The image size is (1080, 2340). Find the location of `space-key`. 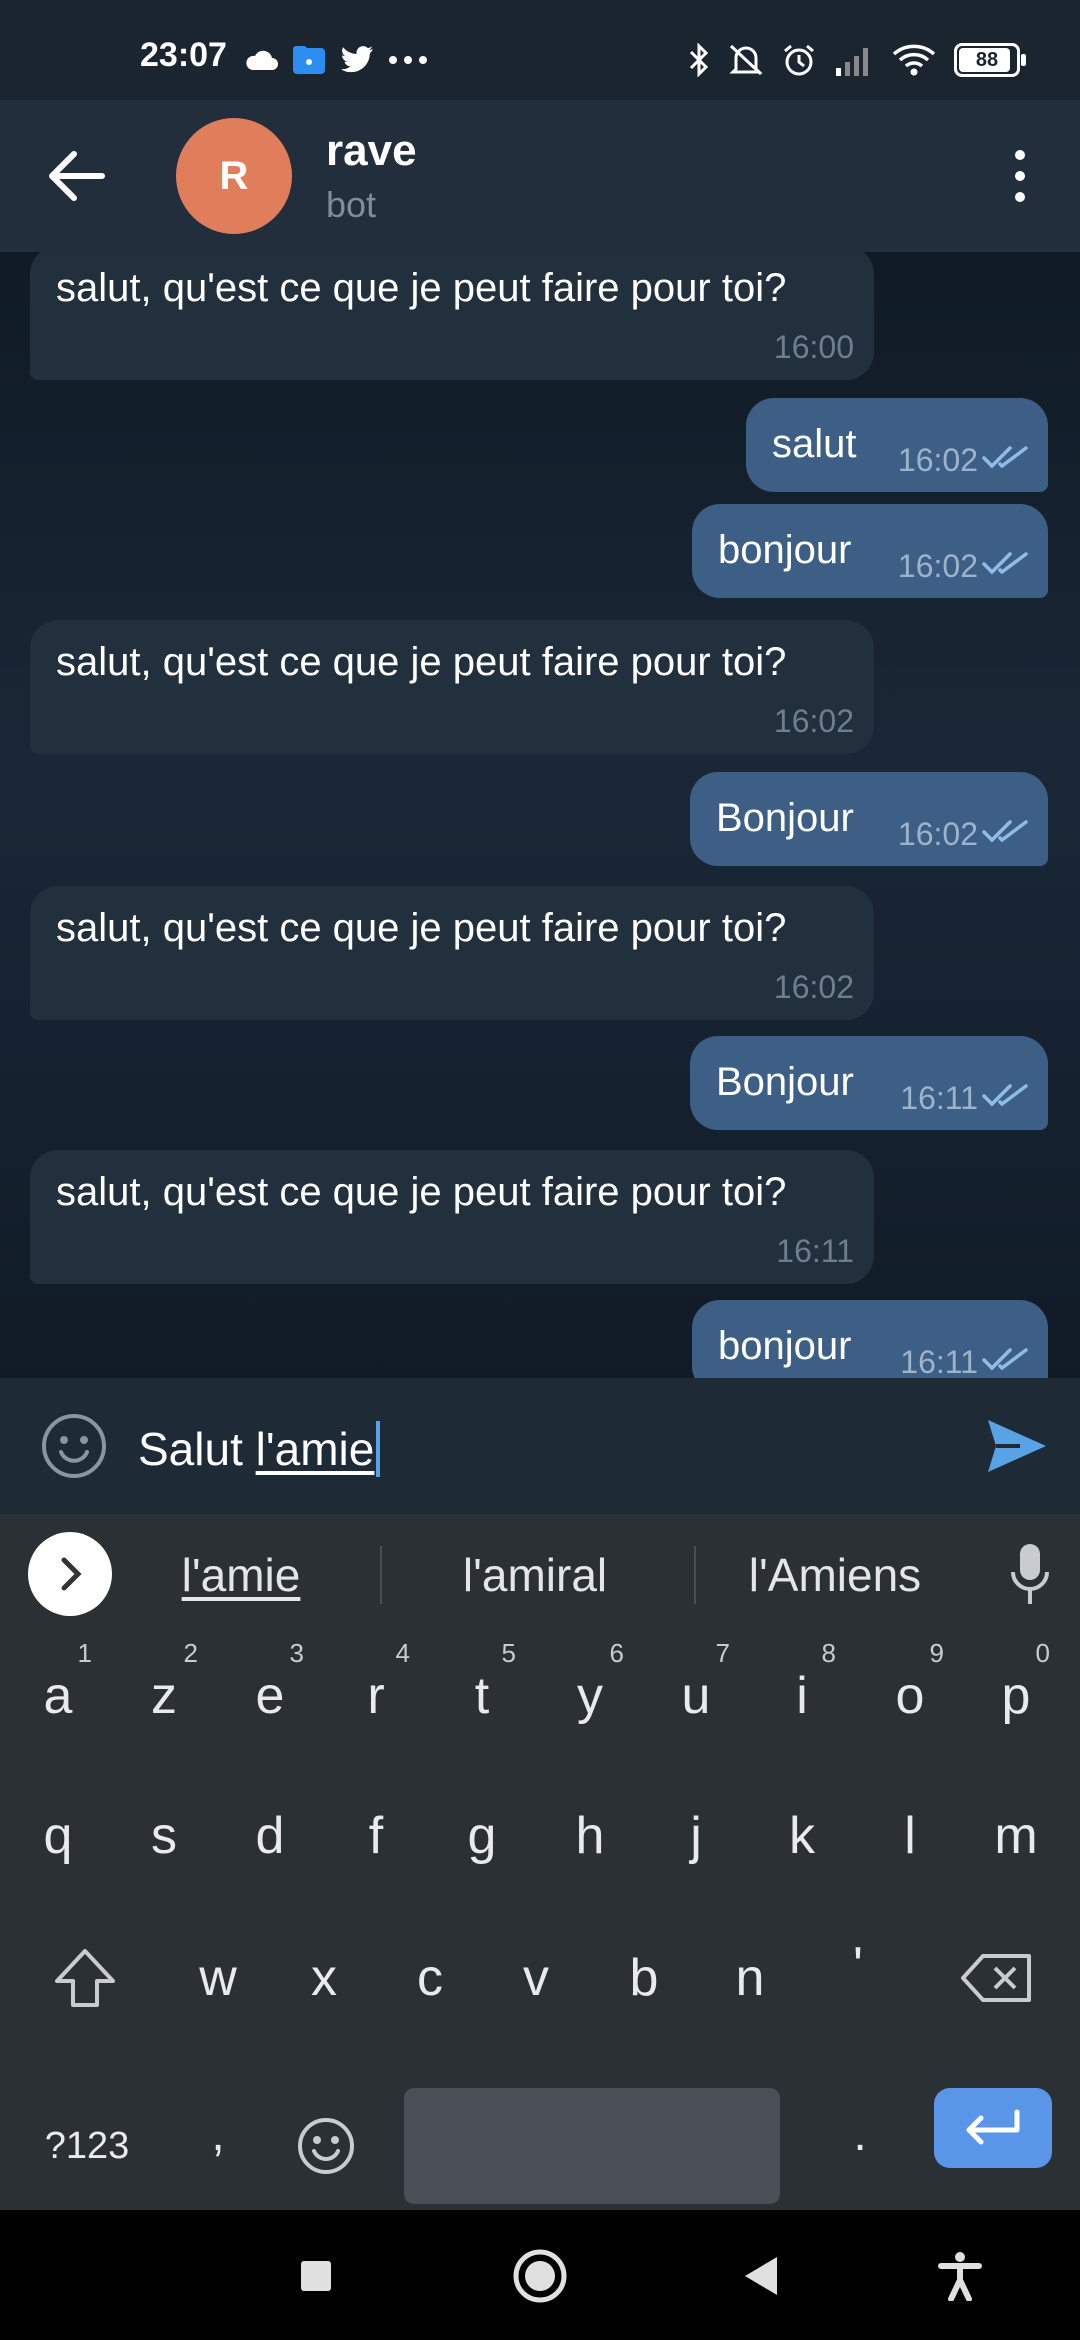

space-key is located at coordinates (592, 2146).